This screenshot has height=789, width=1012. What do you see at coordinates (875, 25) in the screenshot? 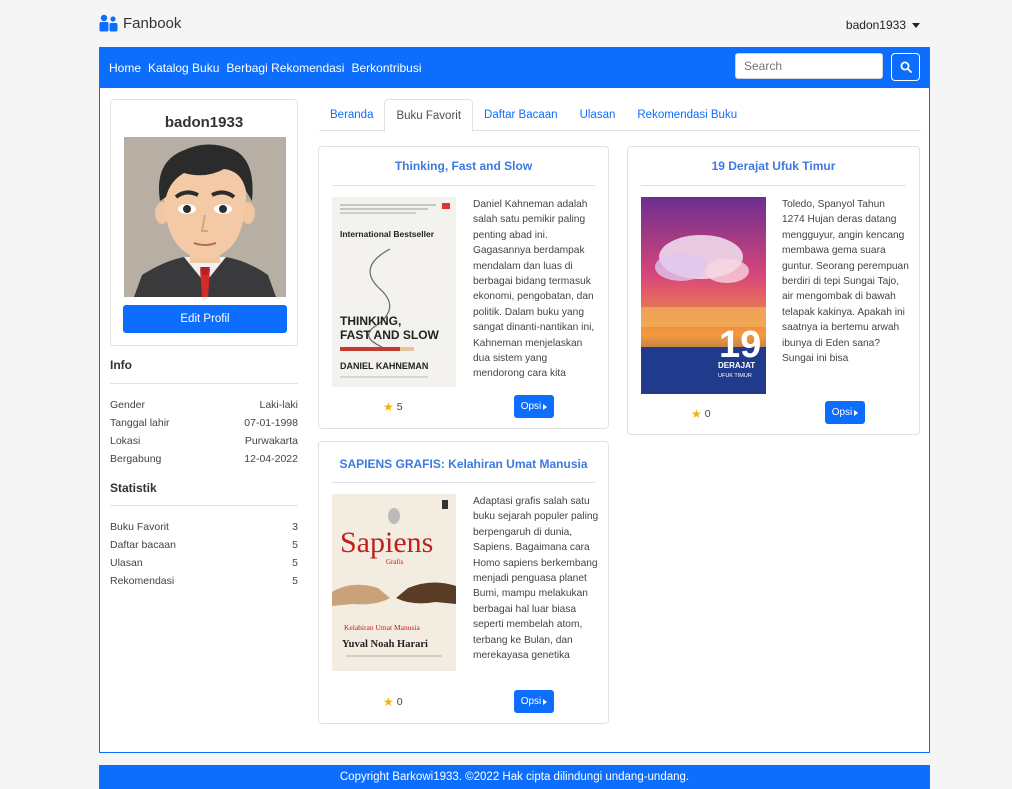
I see `user-menu-name: badon1933` at bounding box center [875, 25].